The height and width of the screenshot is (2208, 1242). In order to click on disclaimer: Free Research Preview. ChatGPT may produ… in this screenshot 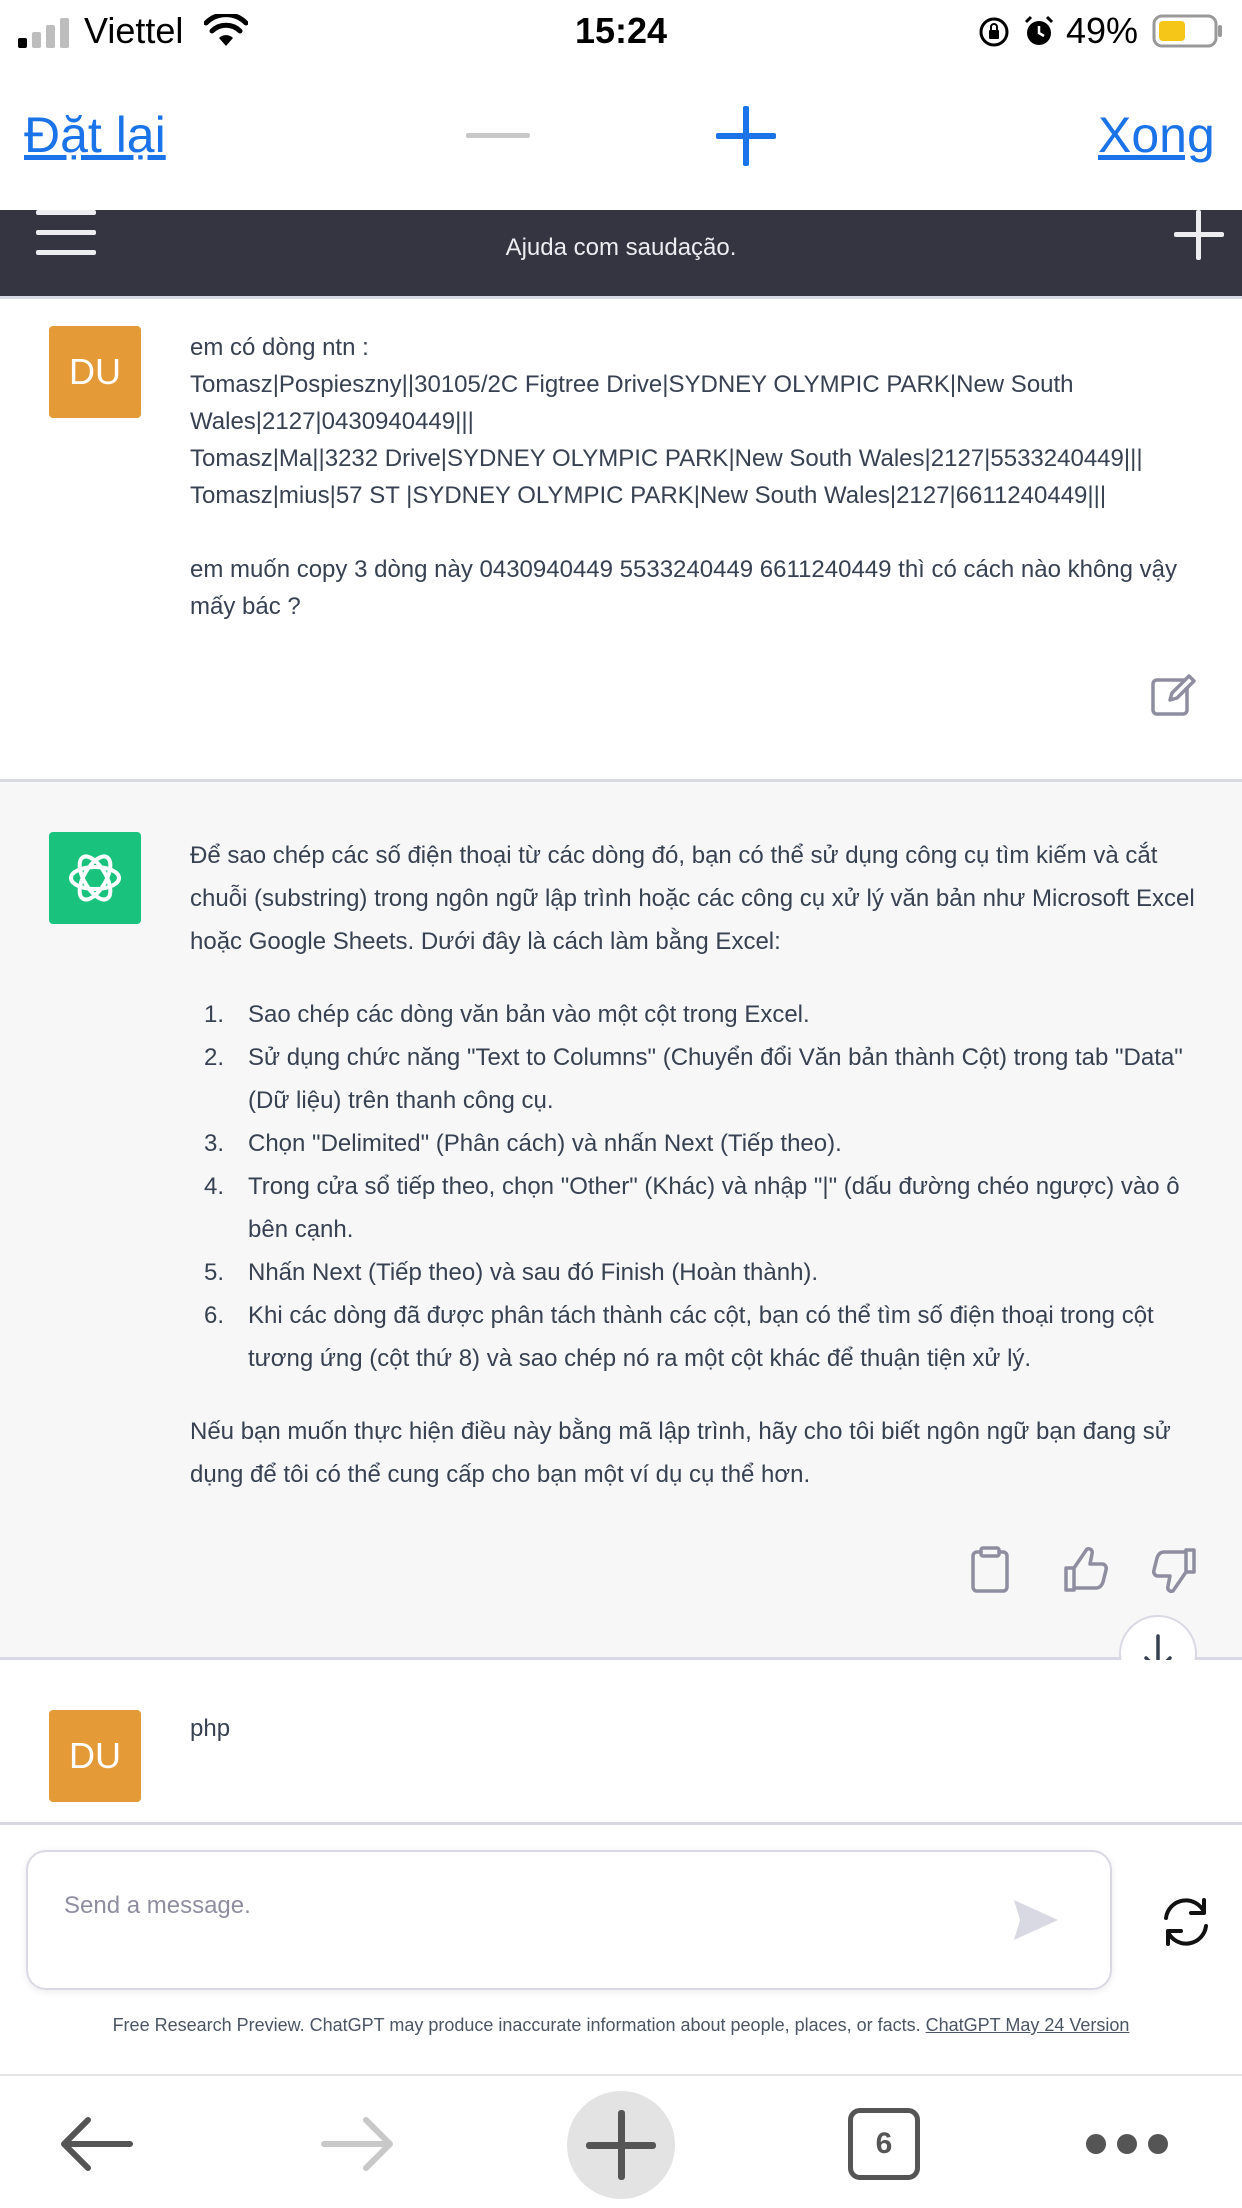, I will do `click(621, 2025)`.